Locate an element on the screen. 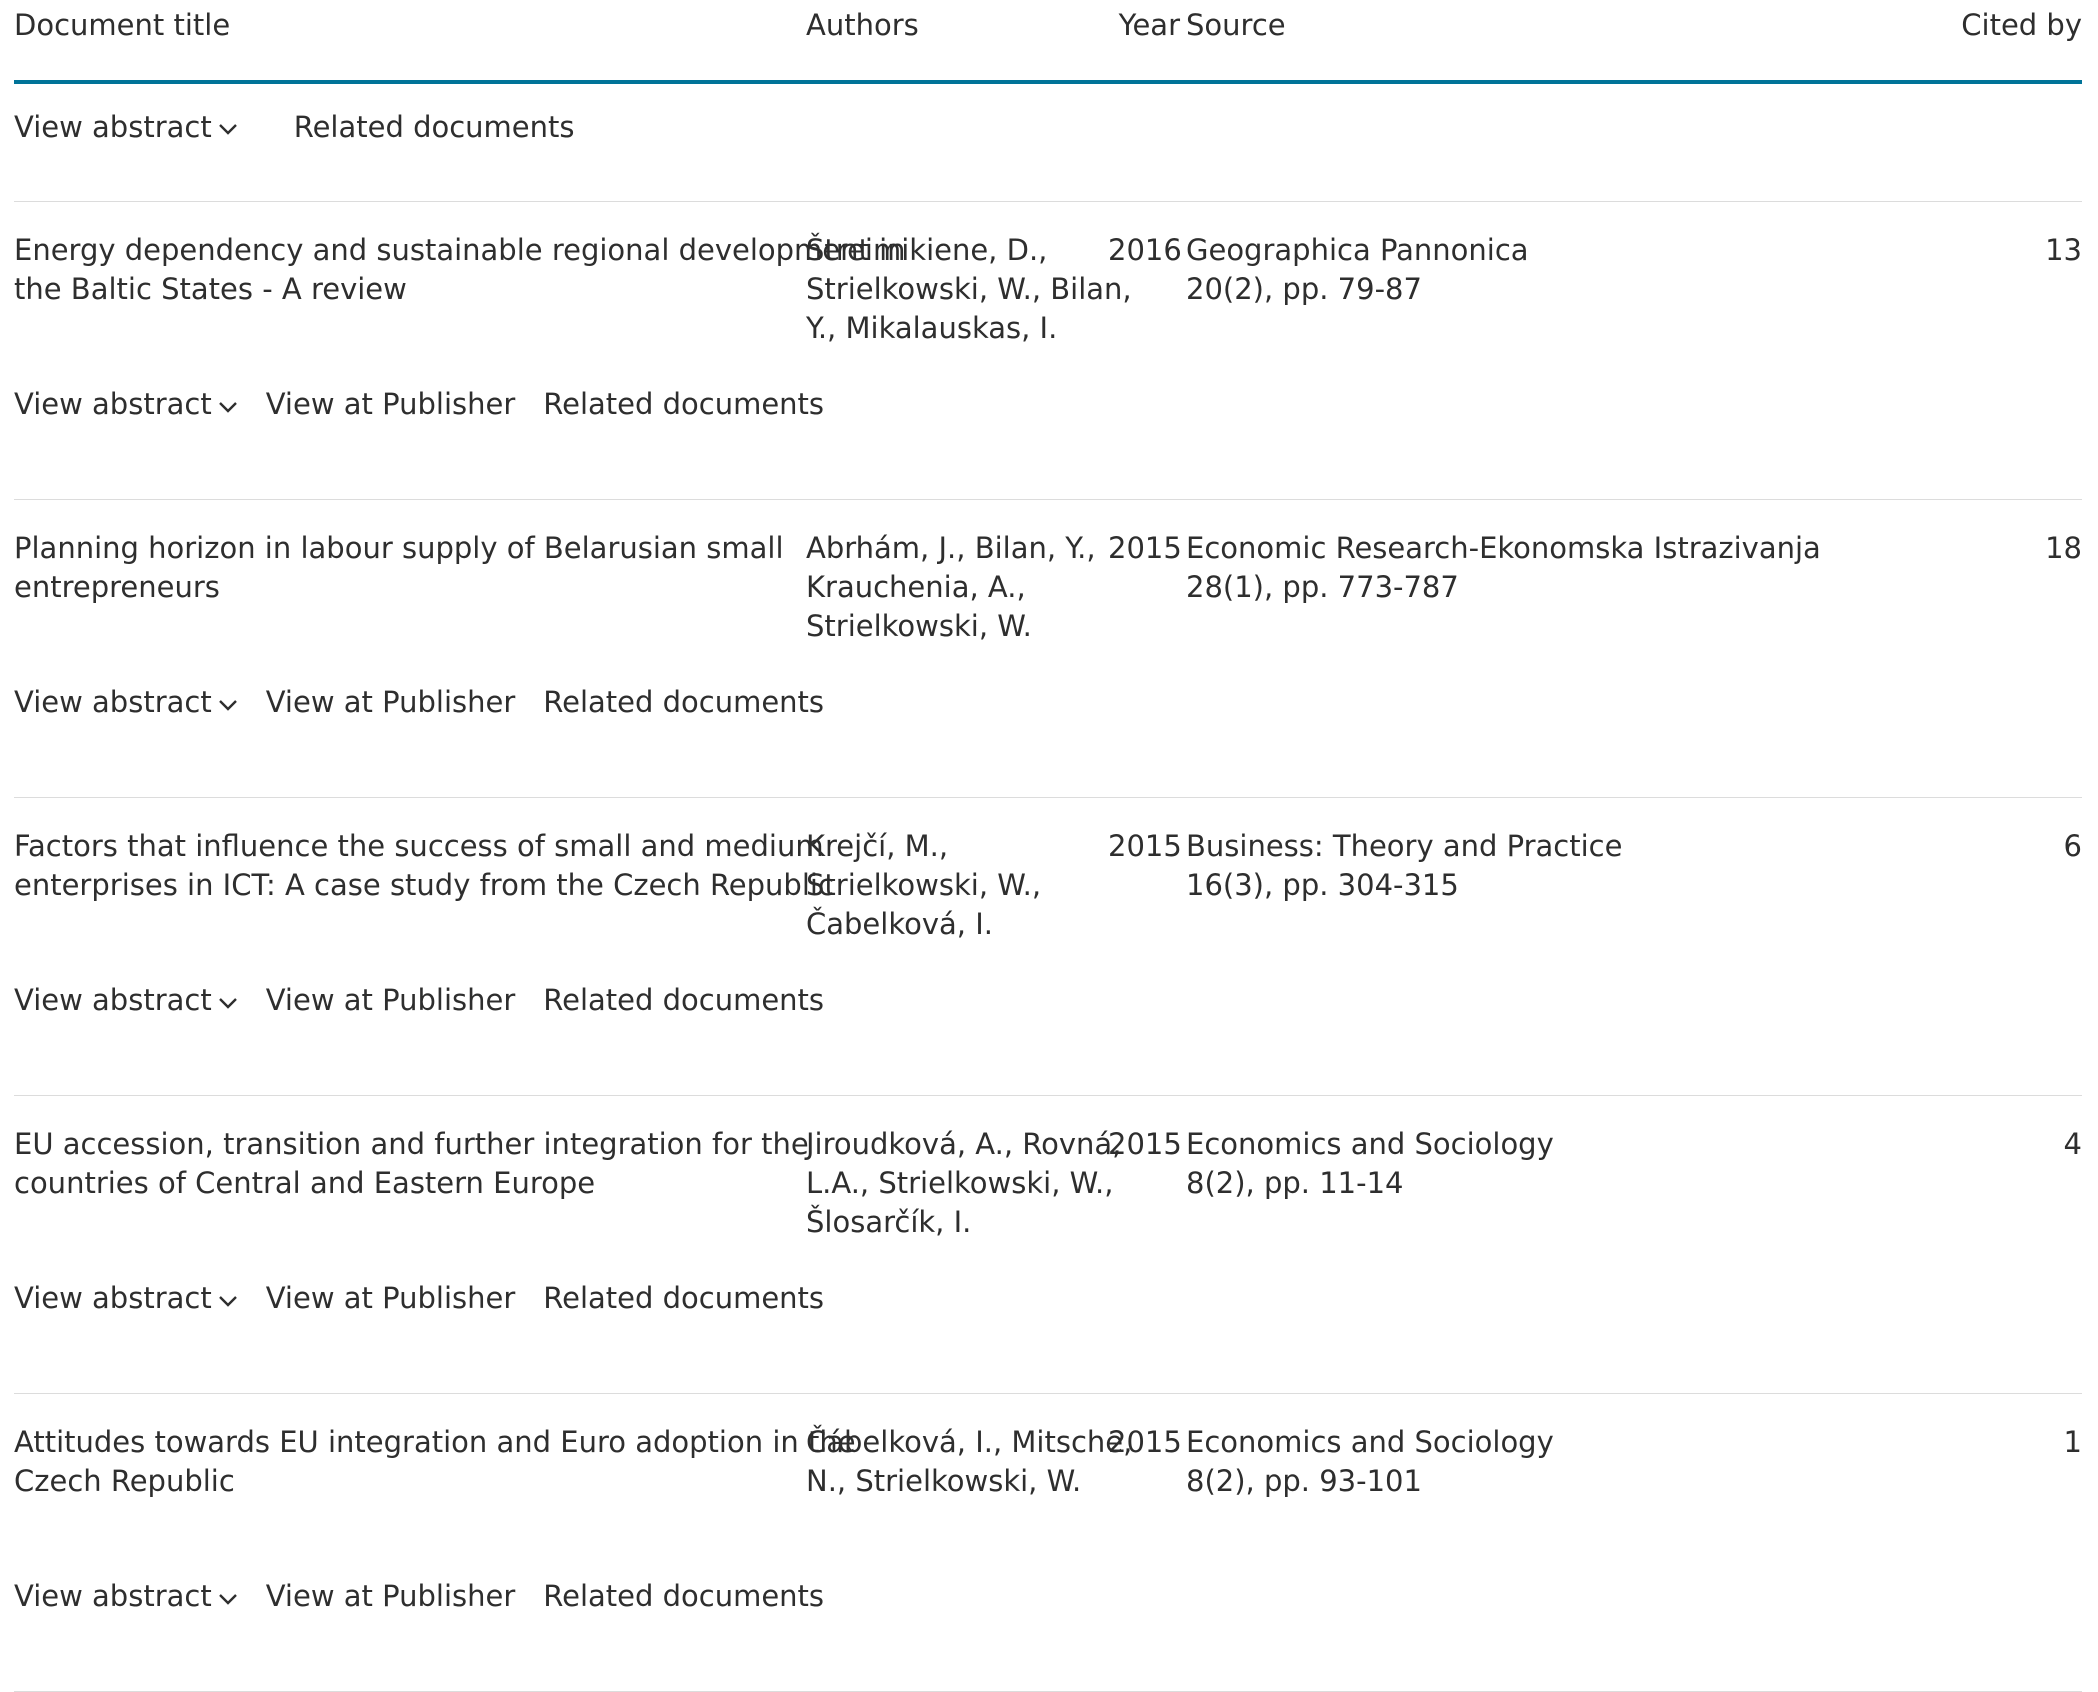 The height and width of the screenshot is (1692, 2098). authors-line: Strielkowski, W. is located at coordinates (919, 626).